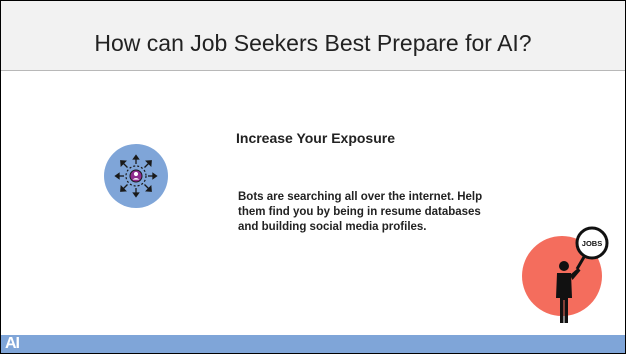  I want to click on person-magnifier-jobs-icon: JOBS, so click(565, 274).